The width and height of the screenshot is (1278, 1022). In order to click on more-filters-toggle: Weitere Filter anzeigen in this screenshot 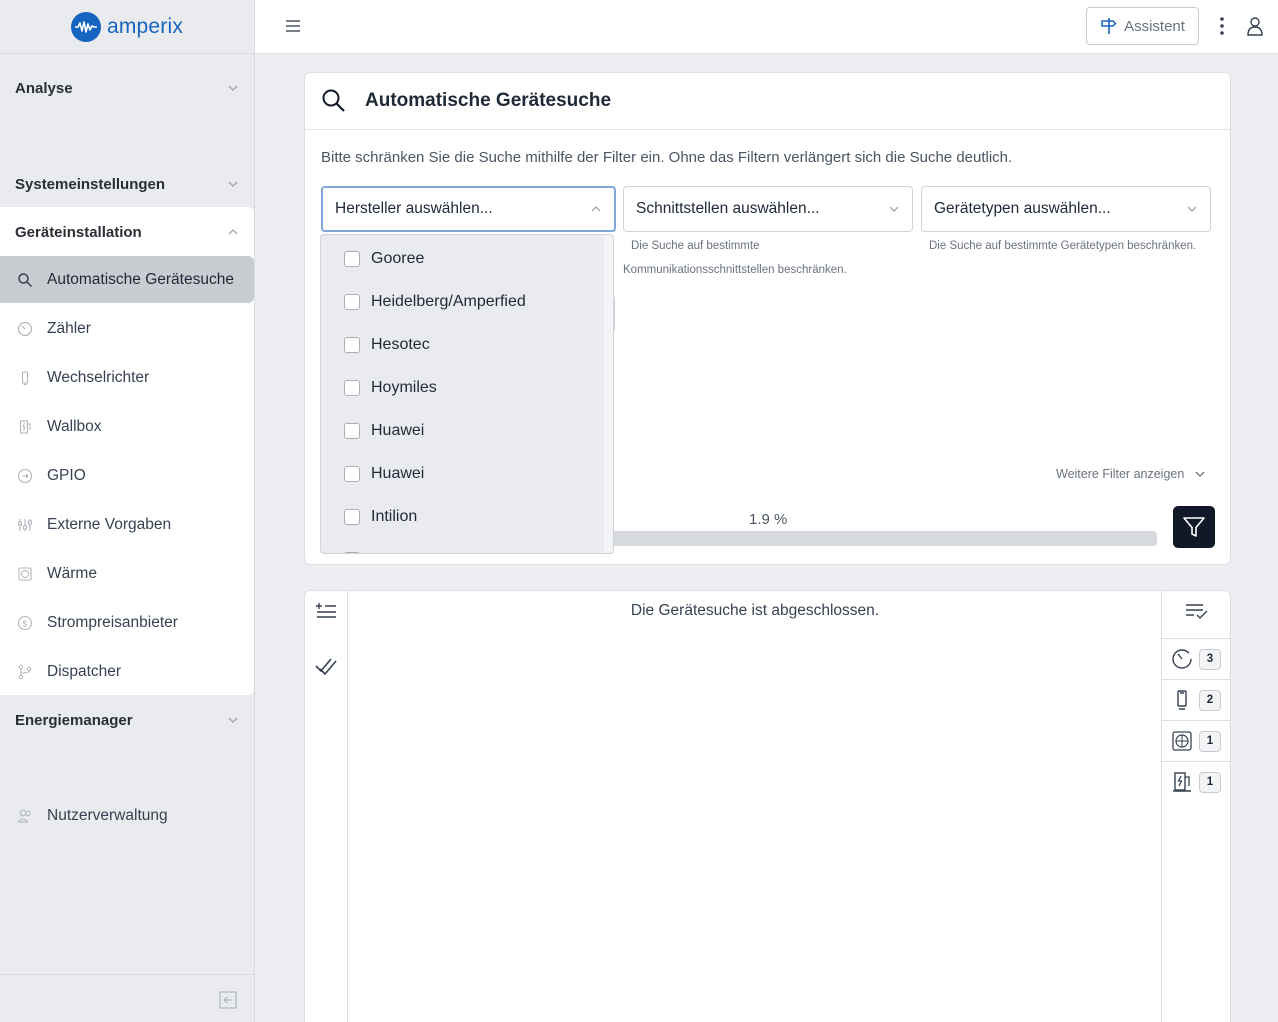, I will do `click(1131, 474)`.